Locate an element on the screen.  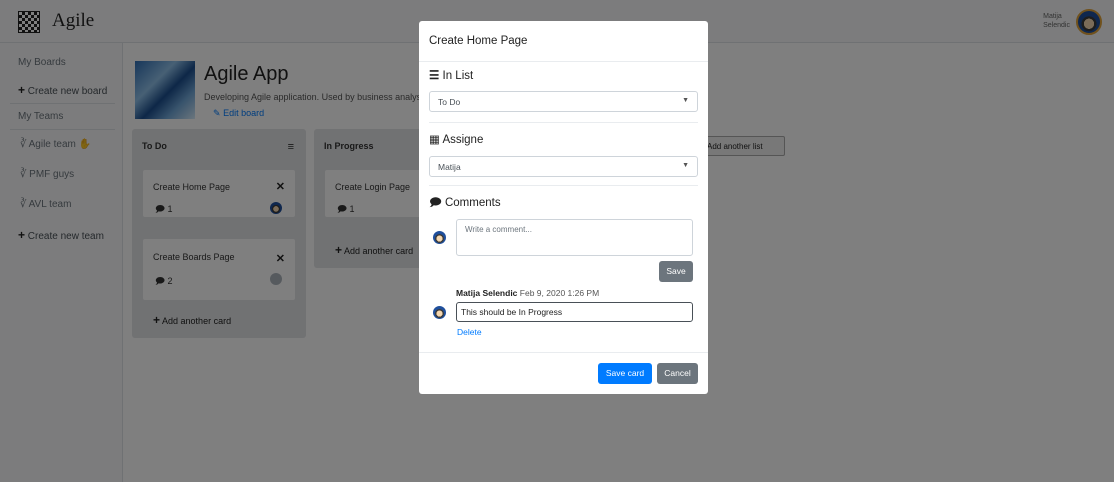
comment-meta: Matija Selendic Feb 9, 2020 1:26 PM is located at coordinates (527, 293).